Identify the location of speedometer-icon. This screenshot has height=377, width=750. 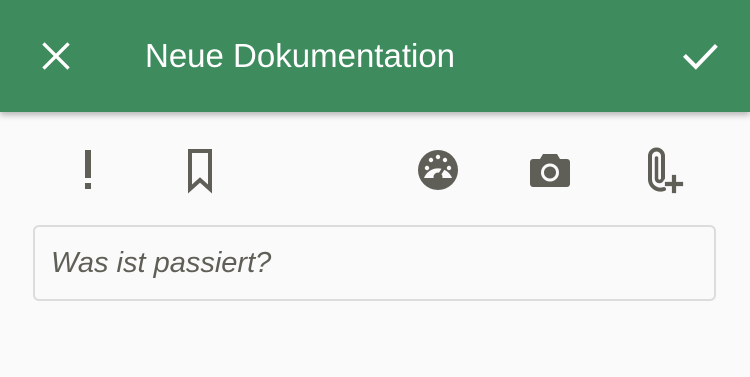
(438, 170).